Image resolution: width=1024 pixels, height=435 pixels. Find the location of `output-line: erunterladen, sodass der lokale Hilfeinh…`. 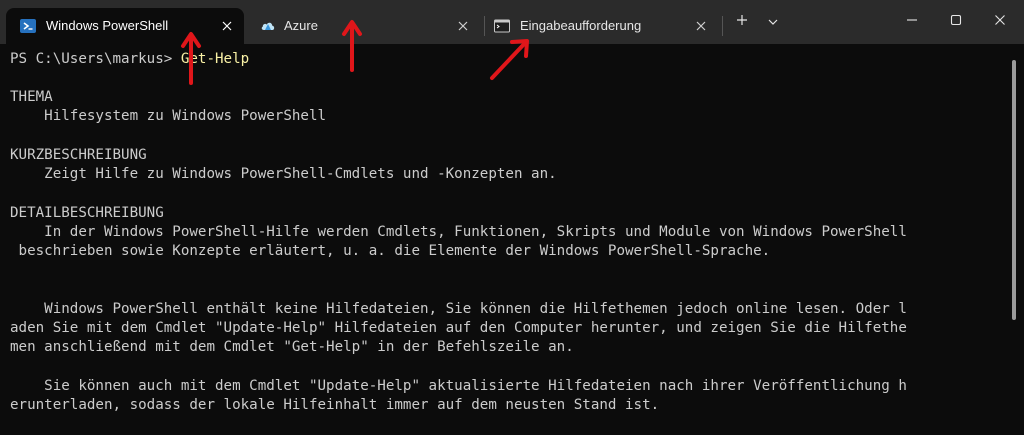

output-line: erunterladen, sodass der lokale Hilfeinh… is located at coordinates (335, 405).